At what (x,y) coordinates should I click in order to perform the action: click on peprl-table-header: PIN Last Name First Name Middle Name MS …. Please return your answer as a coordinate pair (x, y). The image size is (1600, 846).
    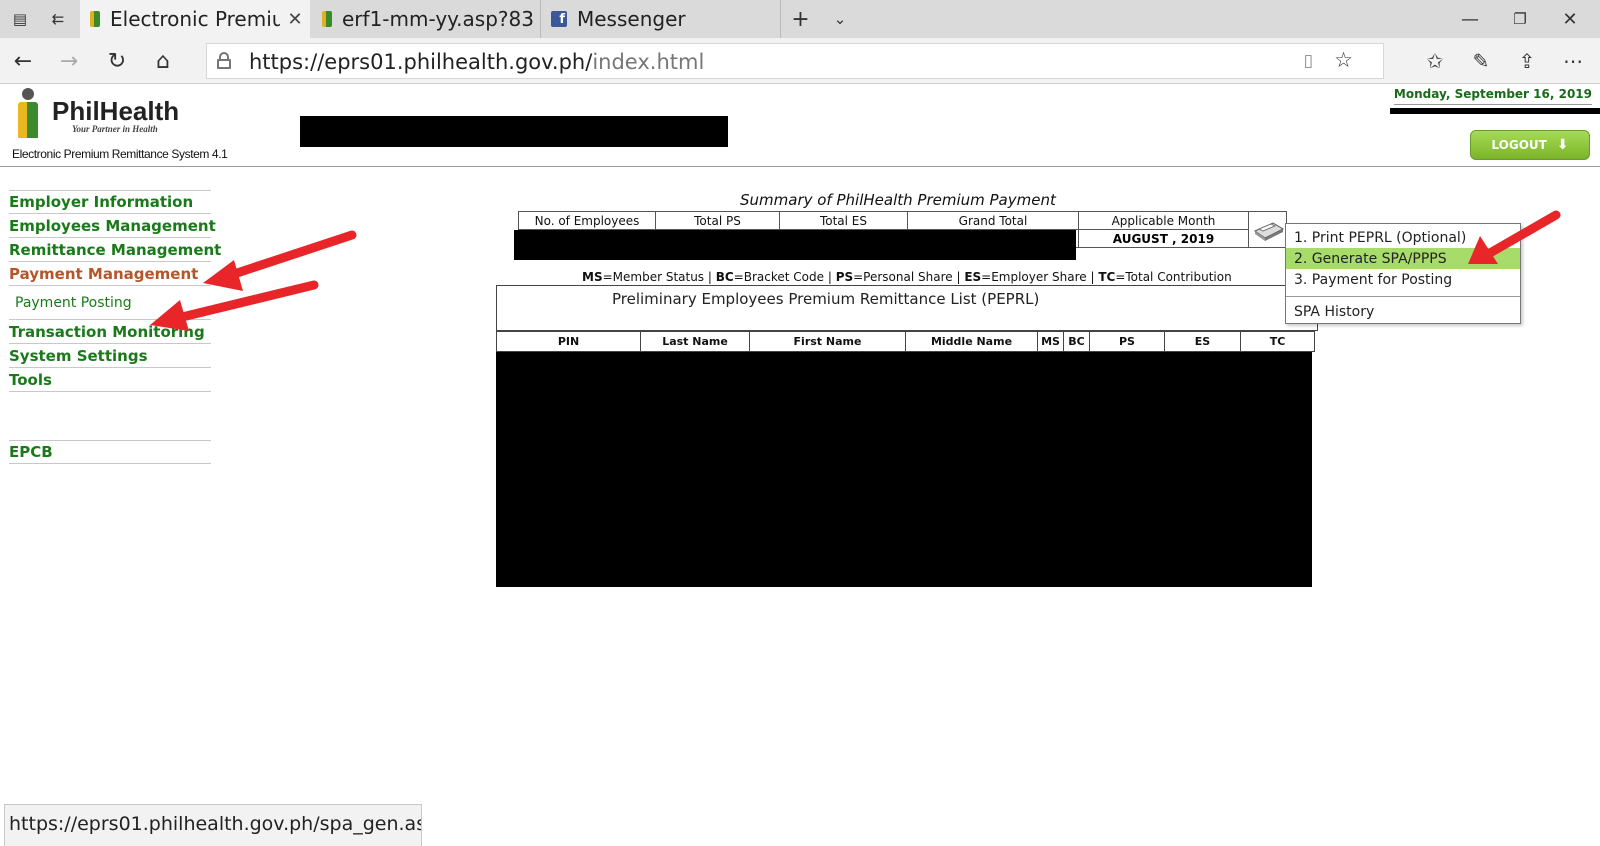
    Looking at the image, I should click on (905, 341).